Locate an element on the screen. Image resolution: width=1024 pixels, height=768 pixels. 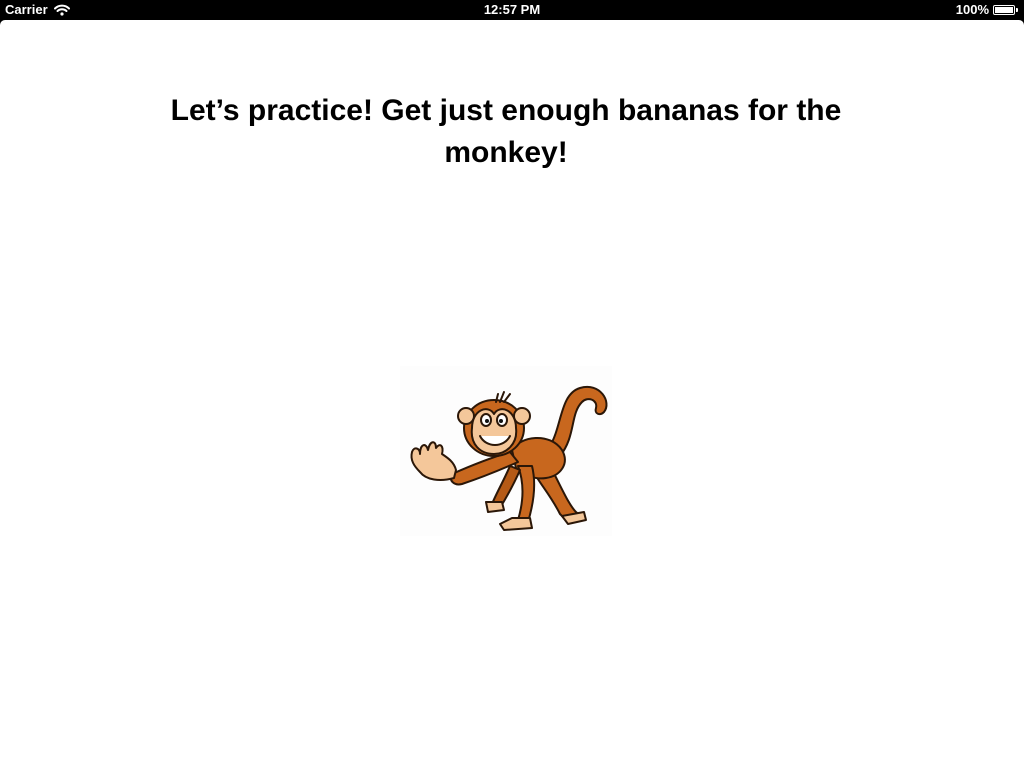
battery-fill is located at coordinates (1004, 9).